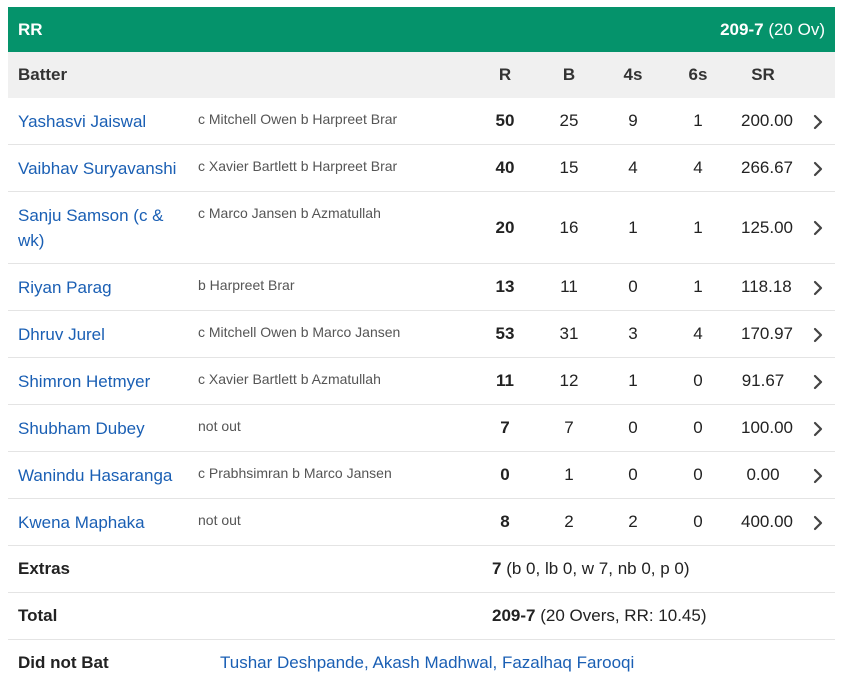 The width and height of the screenshot is (849, 686). What do you see at coordinates (505, 167) in the screenshot?
I see `runs-value: 40` at bounding box center [505, 167].